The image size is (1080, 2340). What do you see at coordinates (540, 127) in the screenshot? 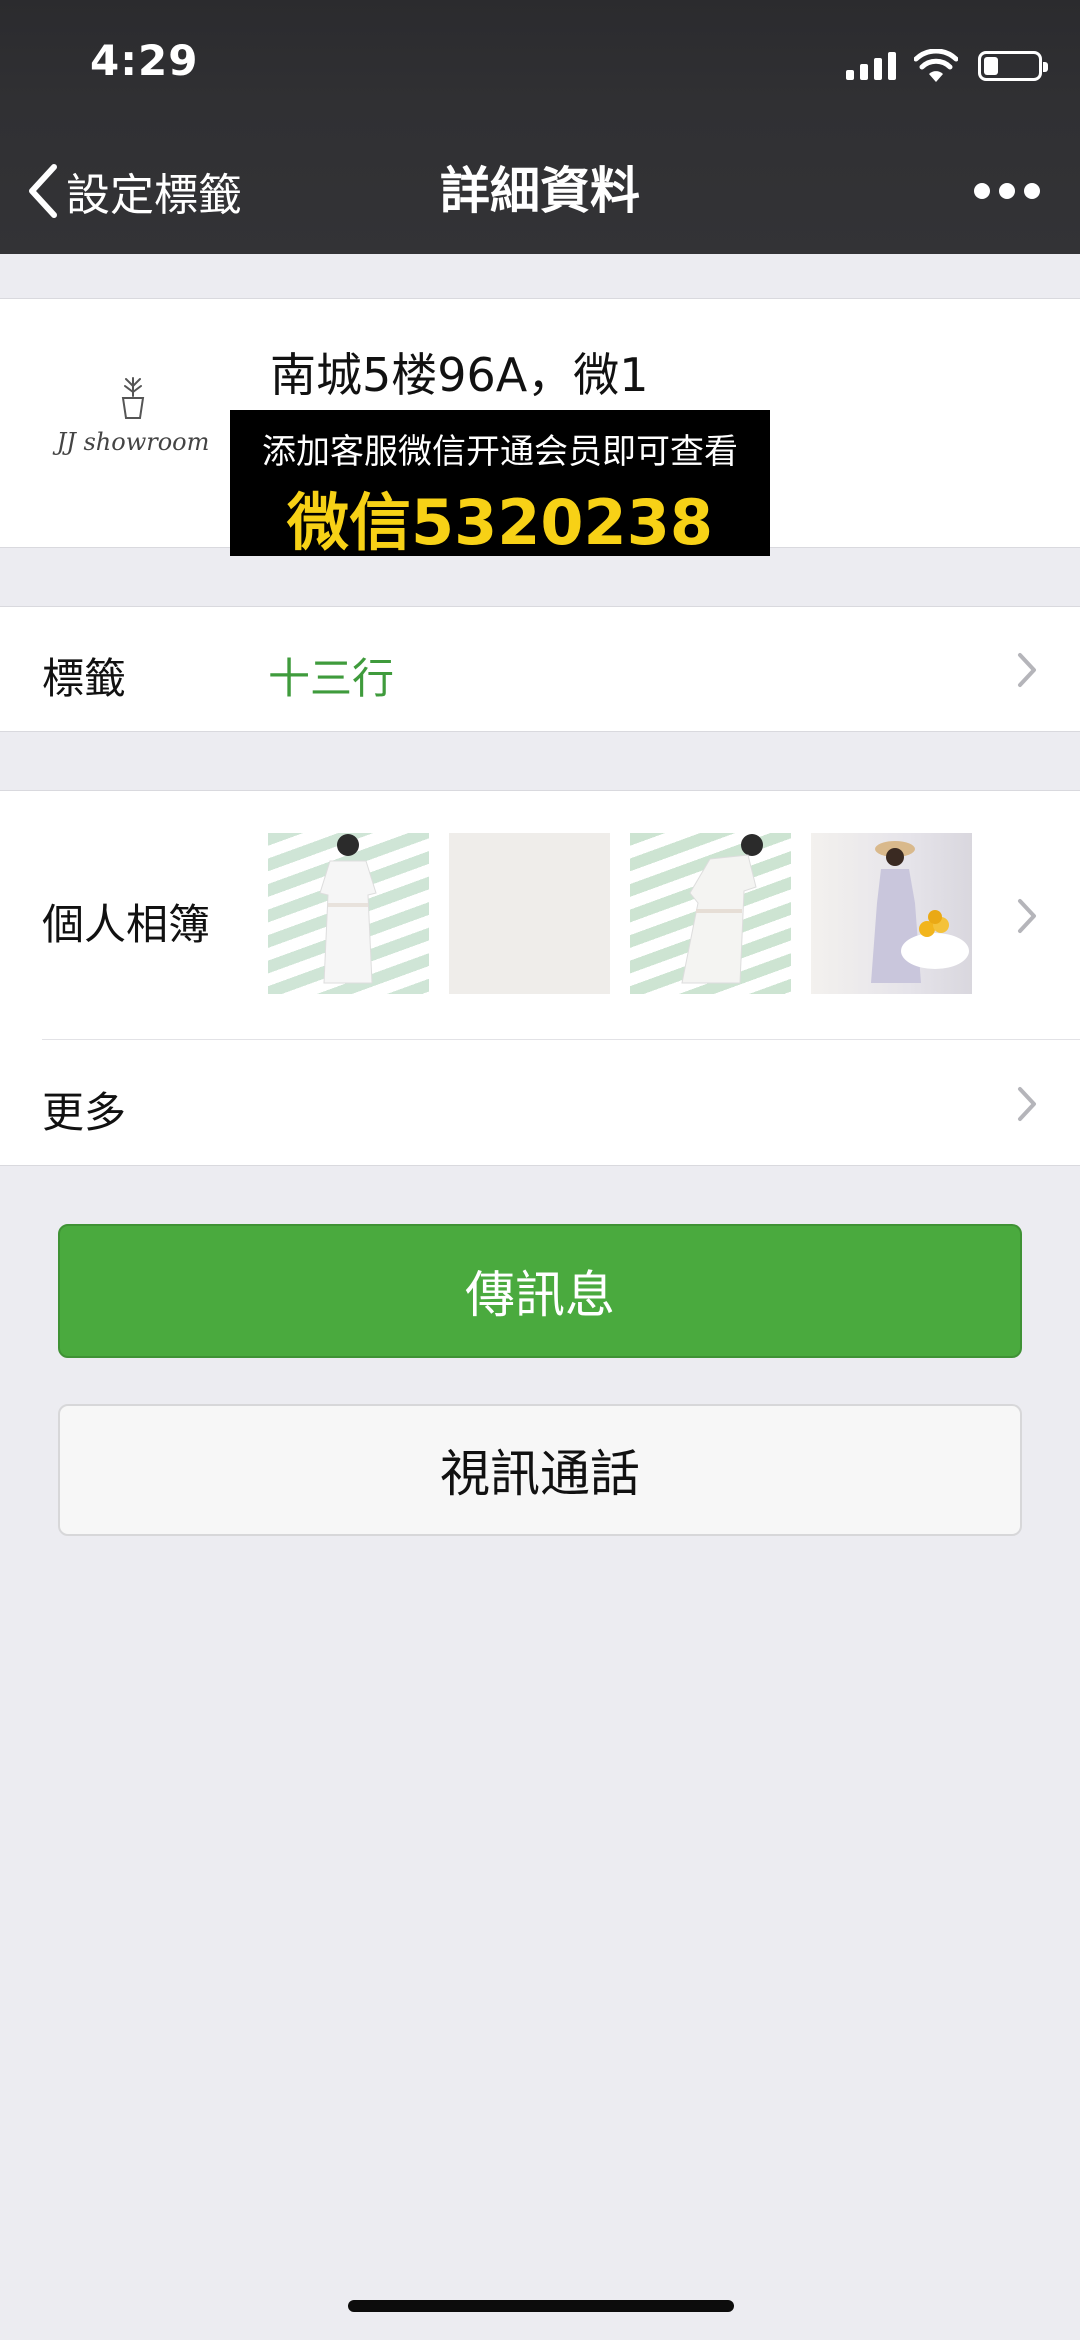
I see `header-bar: 4:29 設定標籤 詳細資料` at bounding box center [540, 127].